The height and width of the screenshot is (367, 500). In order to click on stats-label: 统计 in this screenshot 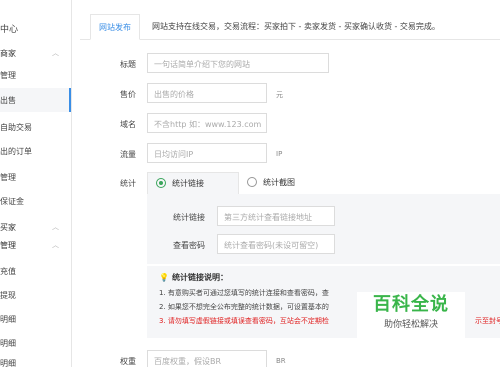, I will do `click(128, 183)`.